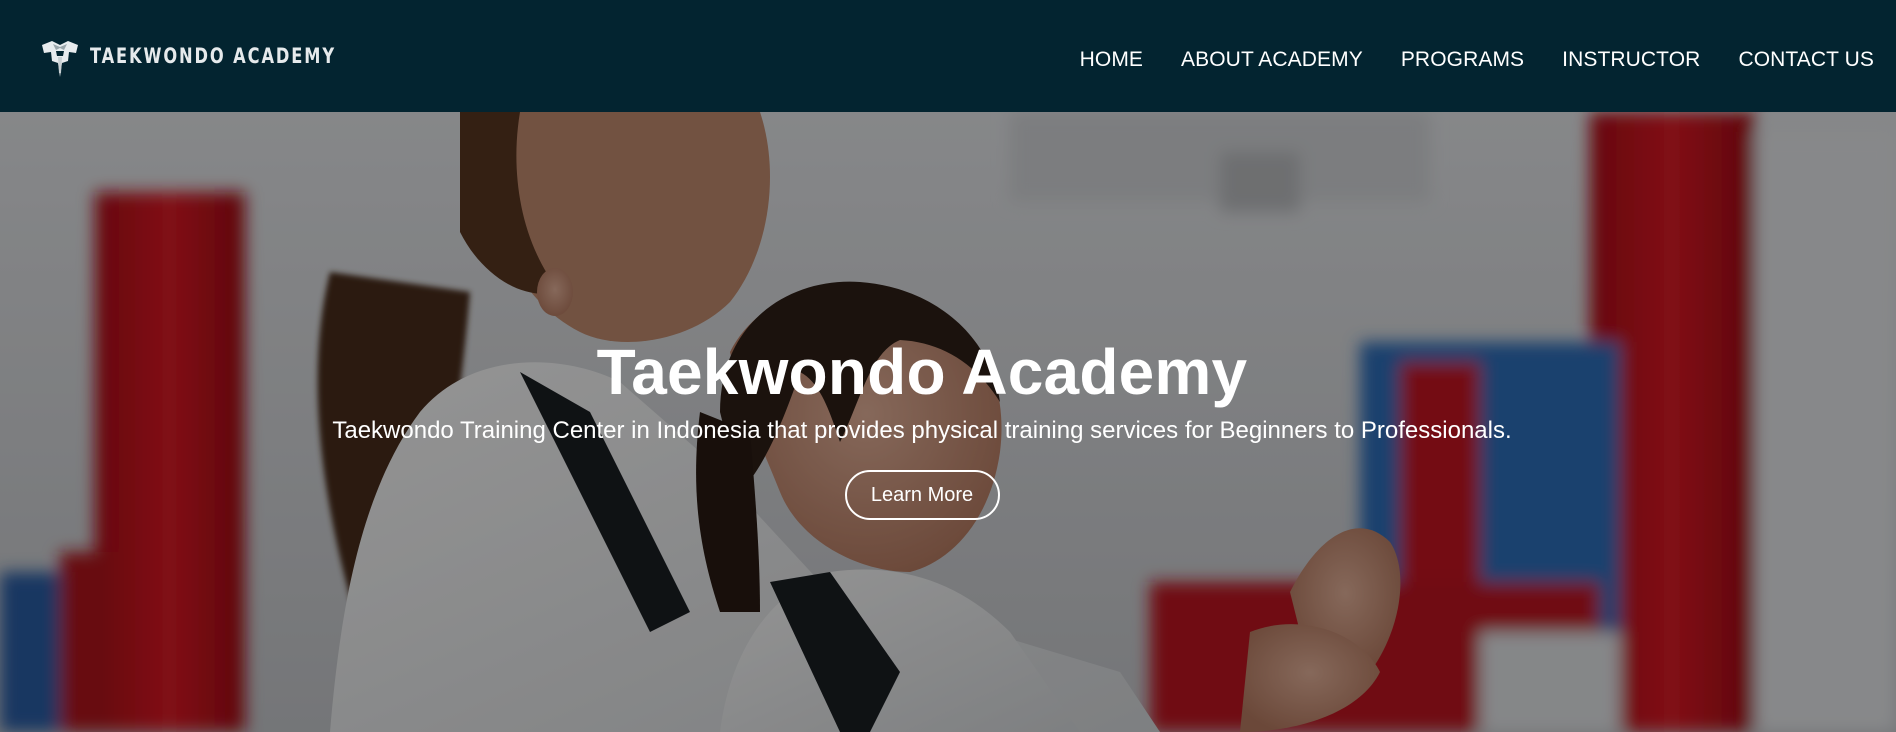 The height and width of the screenshot is (732, 1896). Describe the element at coordinates (922, 495) in the screenshot. I see `learn-more-button: Learn More` at that location.